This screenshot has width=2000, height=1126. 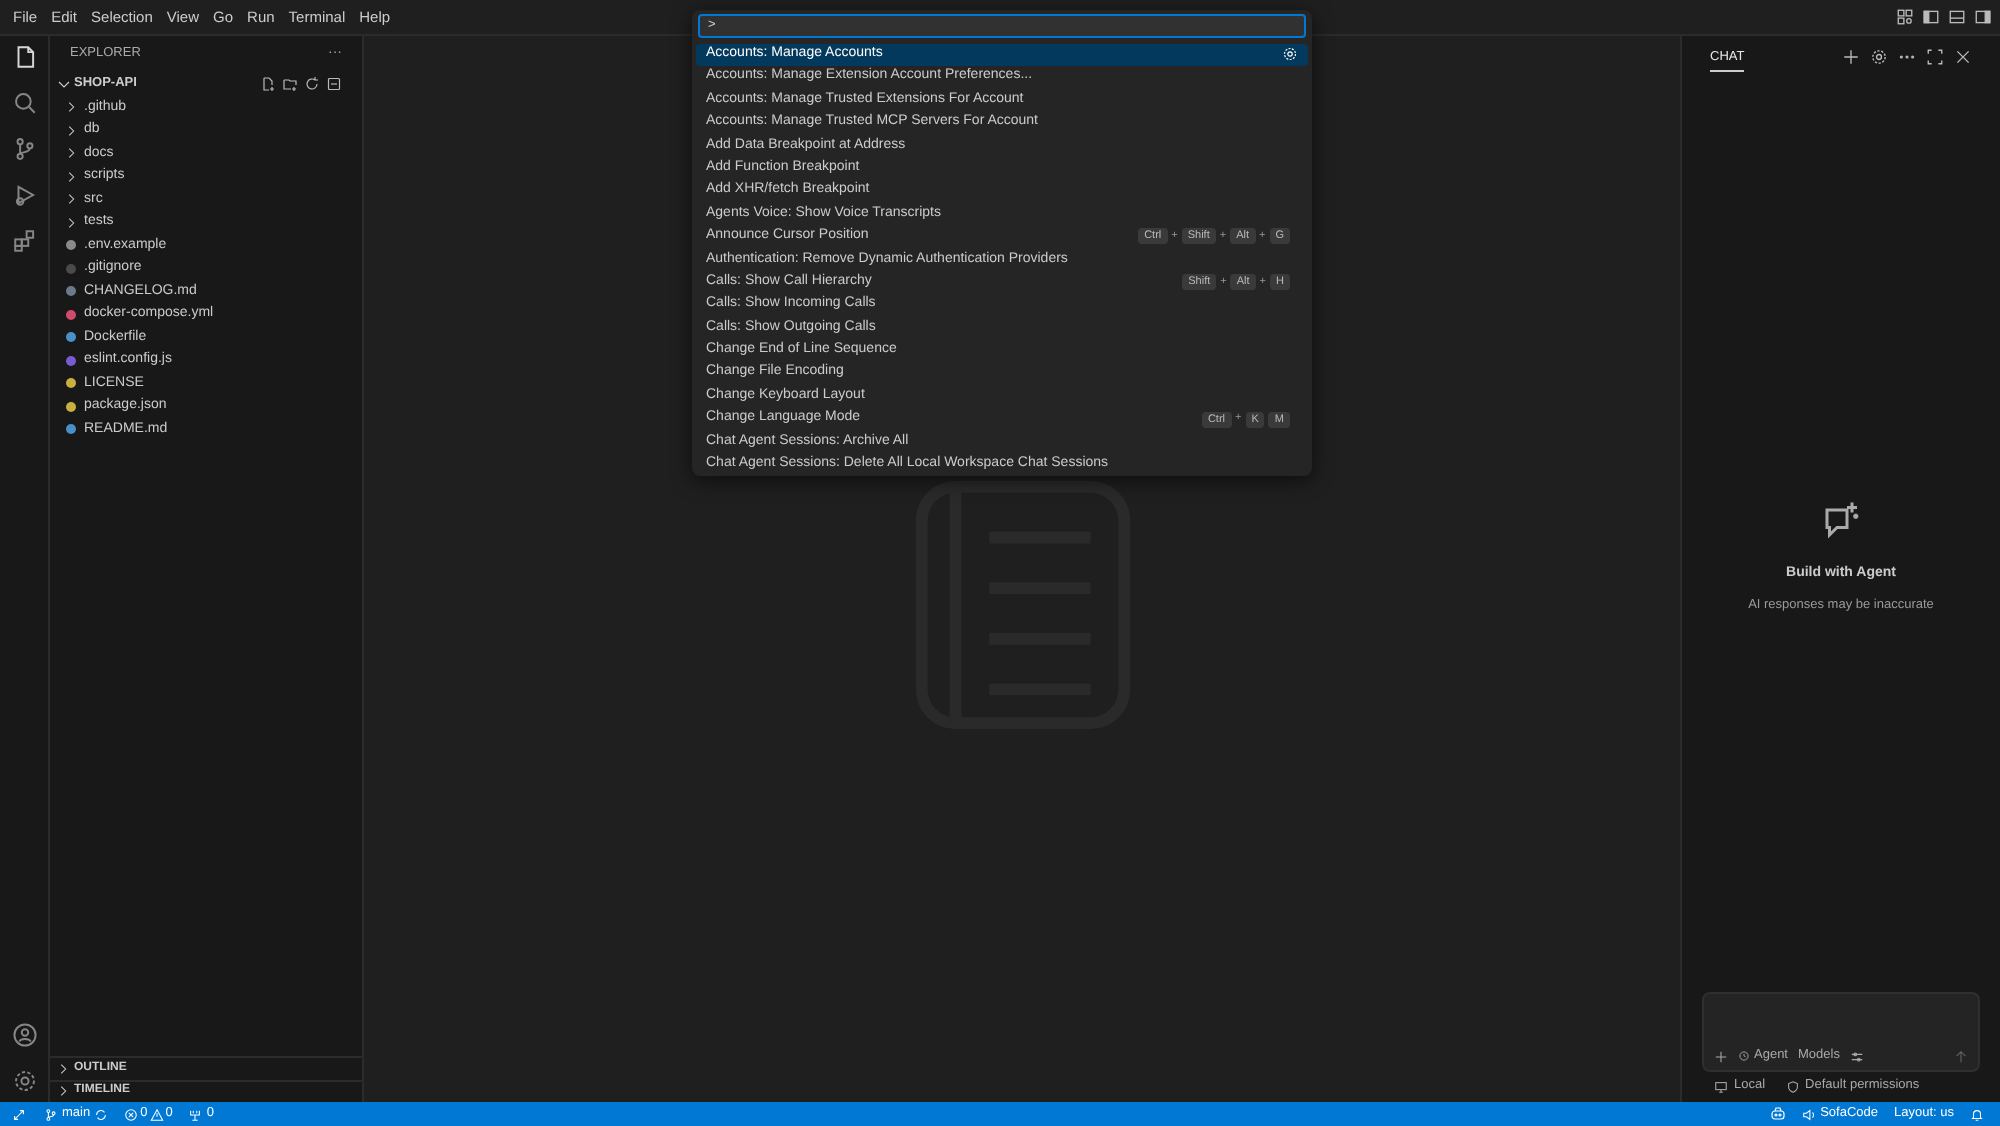 What do you see at coordinates (1721, 1086) in the screenshot?
I see `monitor-icon` at bounding box center [1721, 1086].